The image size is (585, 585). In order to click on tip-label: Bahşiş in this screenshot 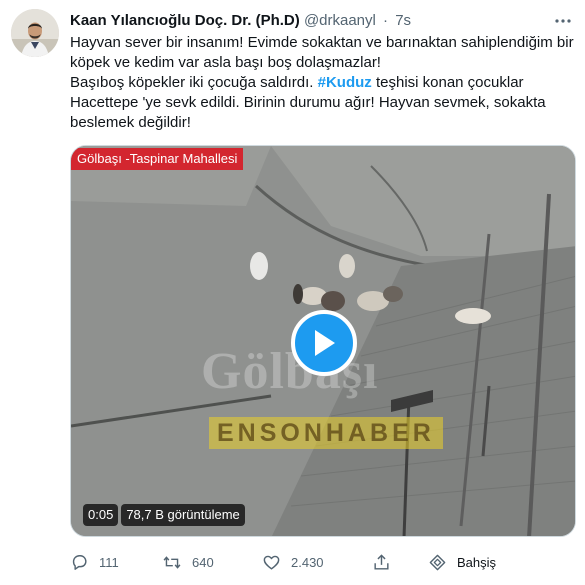, I will do `click(477, 562)`.